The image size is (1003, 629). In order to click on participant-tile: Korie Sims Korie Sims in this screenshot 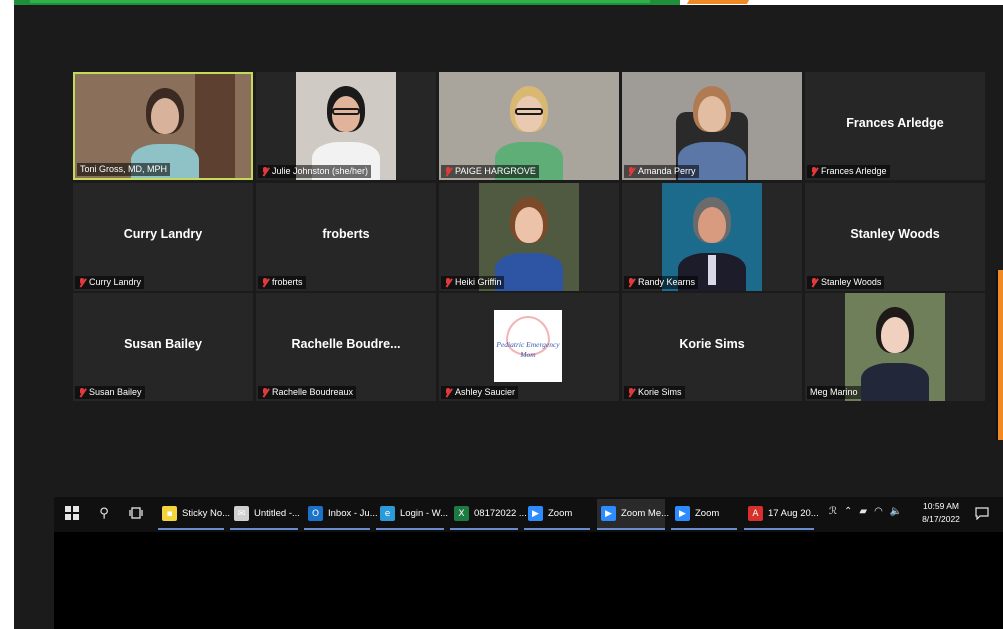, I will do `click(712, 347)`.